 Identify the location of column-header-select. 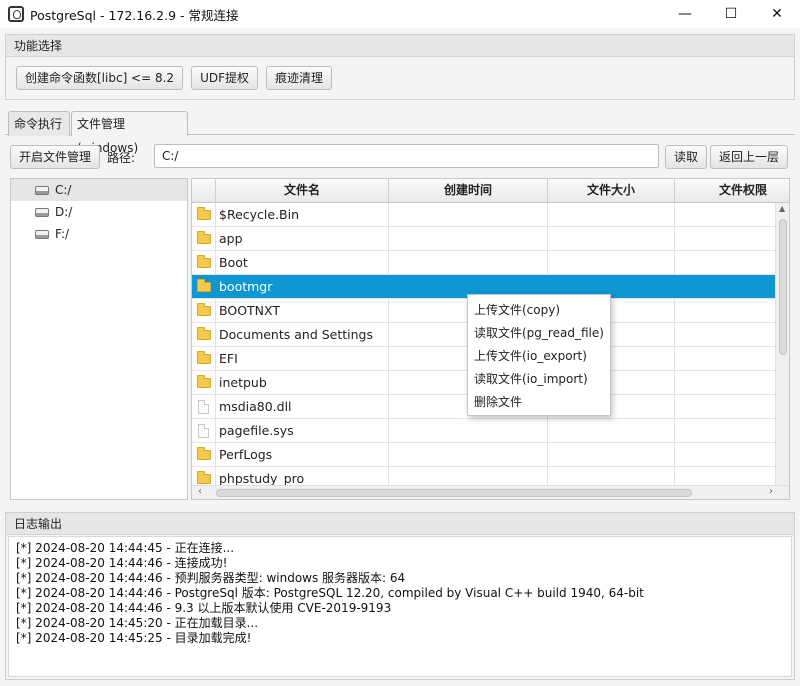
(204, 191).